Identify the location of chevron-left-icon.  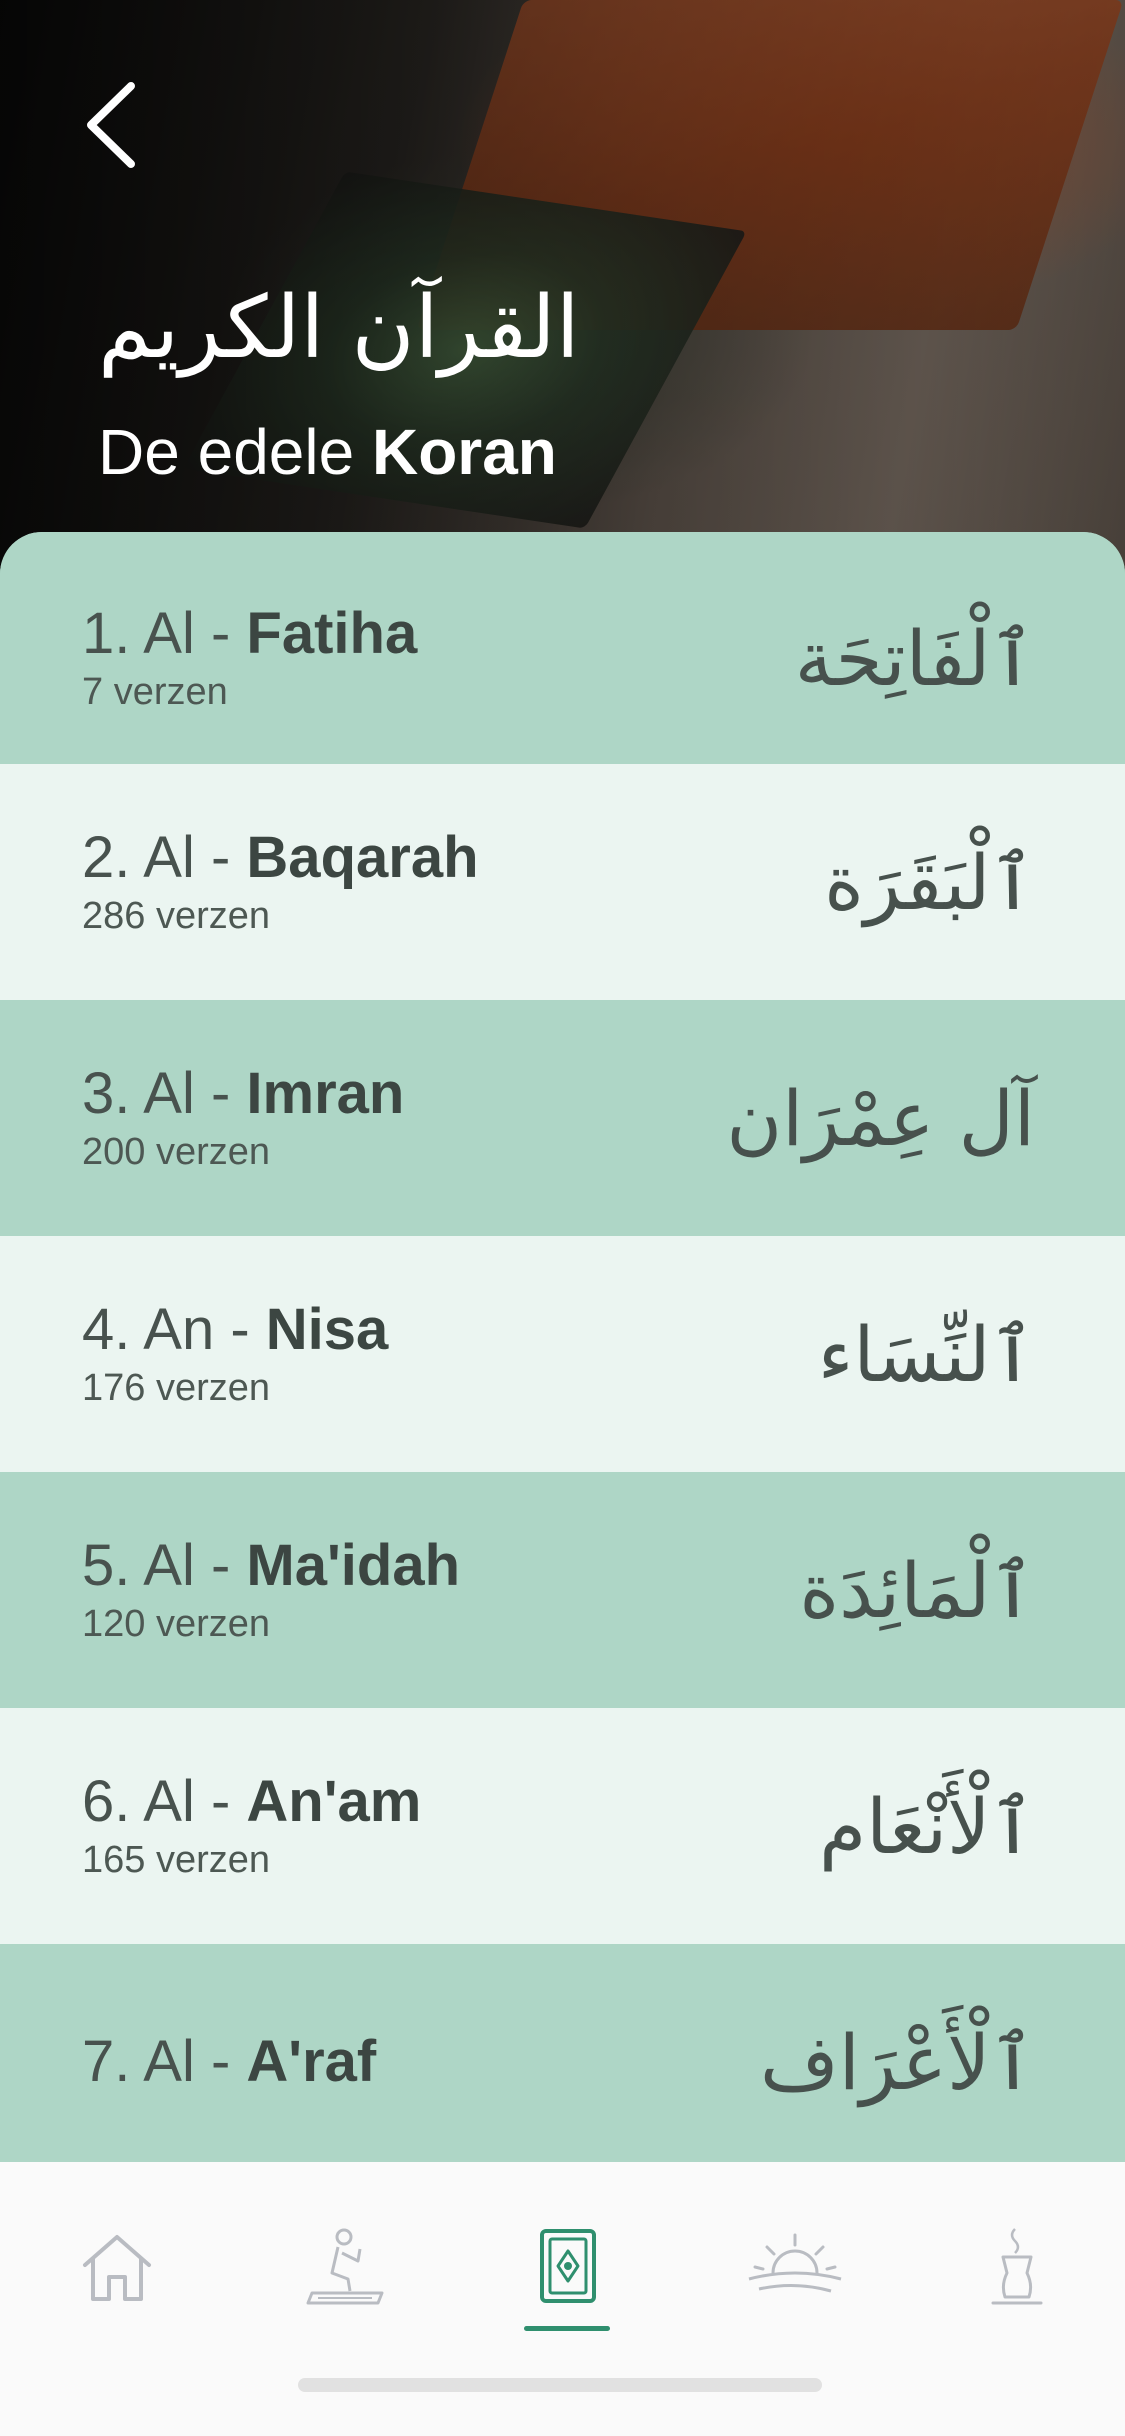
(111, 125).